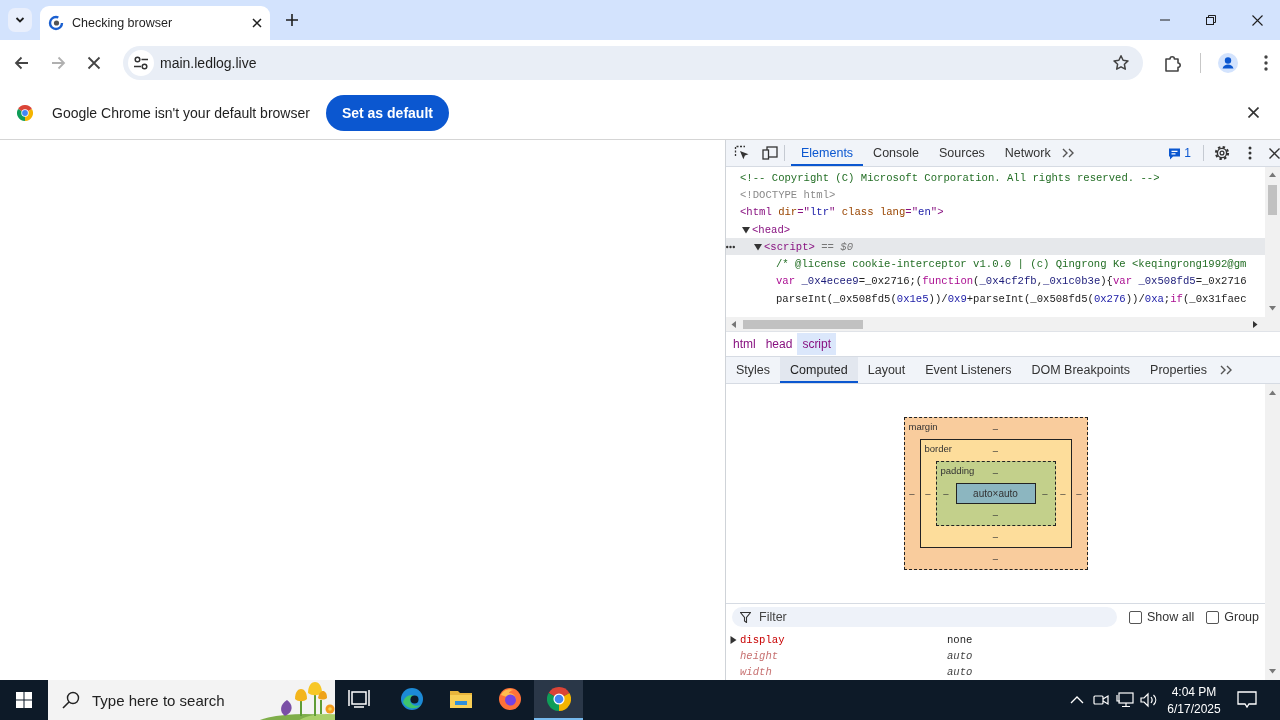 The width and height of the screenshot is (1280, 720). I want to click on property-name: display, so click(763, 640).